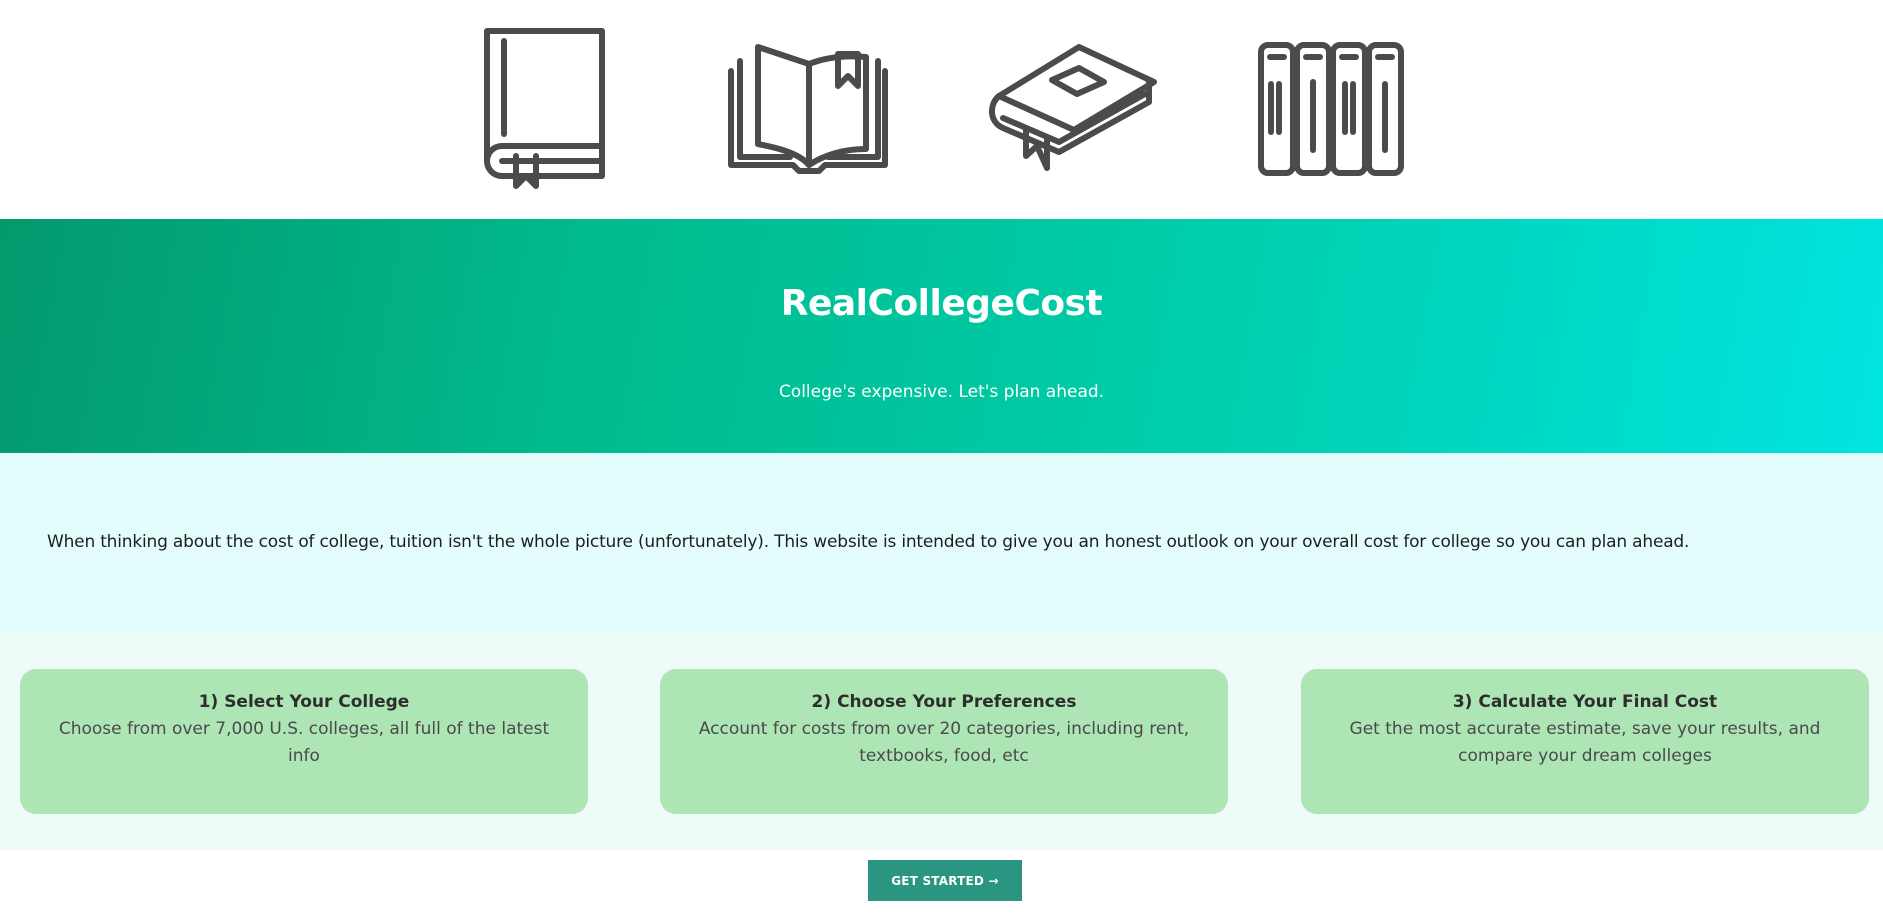 This screenshot has width=1883, height=913. What do you see at coordinates (1331, 109) in the screenshot?
I see `bookshelf-icon` at bounding box center [1331, 109].